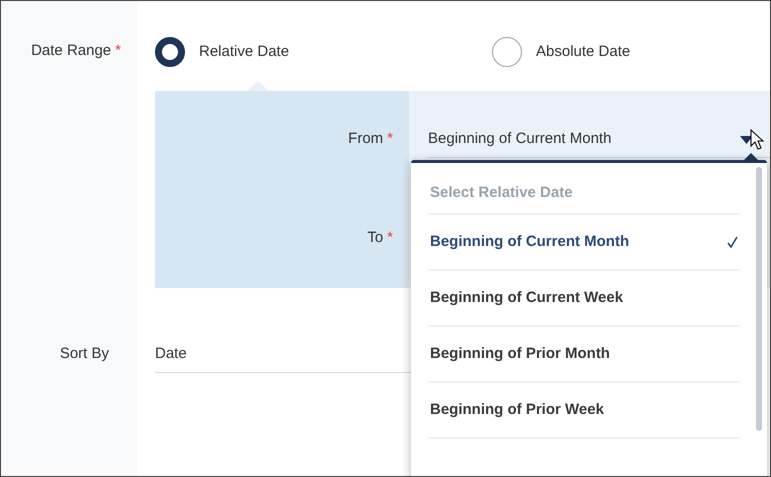  What do you see at coordinates (759, 299) in the screenshot?
I see `scrollbar-thumb` at bounding box center [759, 299].